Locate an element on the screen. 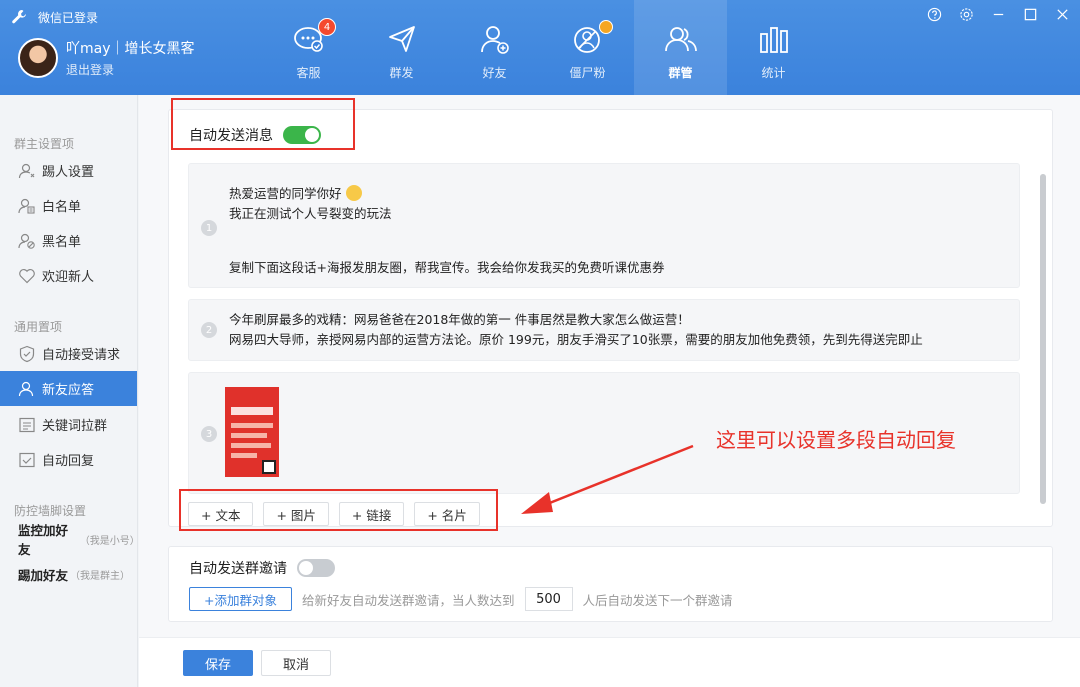  add-group-button: +添加群对象 is located at coordinates (240, 599).